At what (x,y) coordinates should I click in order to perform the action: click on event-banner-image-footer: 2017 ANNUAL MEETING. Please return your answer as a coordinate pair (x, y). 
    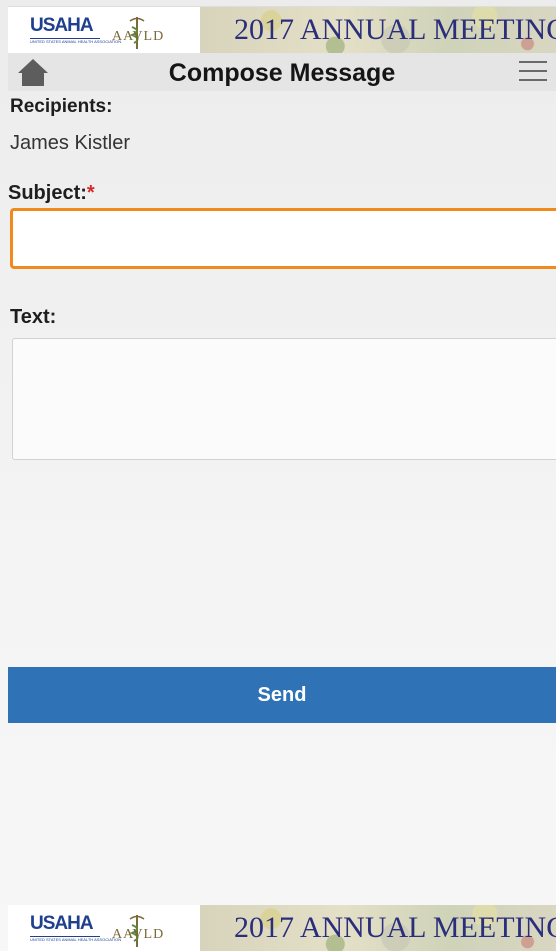
    Looking at the image, I should click on (378, 928).